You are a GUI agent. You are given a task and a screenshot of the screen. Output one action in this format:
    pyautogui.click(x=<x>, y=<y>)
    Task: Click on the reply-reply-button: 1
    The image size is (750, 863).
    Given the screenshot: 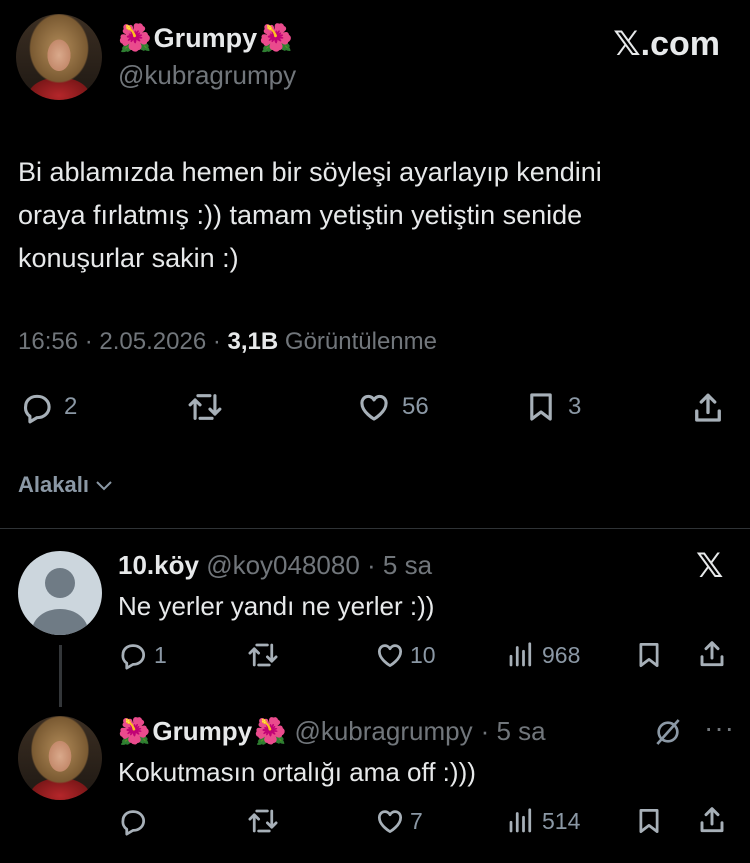 What is the action you would take?
    pyautogui.click(x=142, y=655)
    